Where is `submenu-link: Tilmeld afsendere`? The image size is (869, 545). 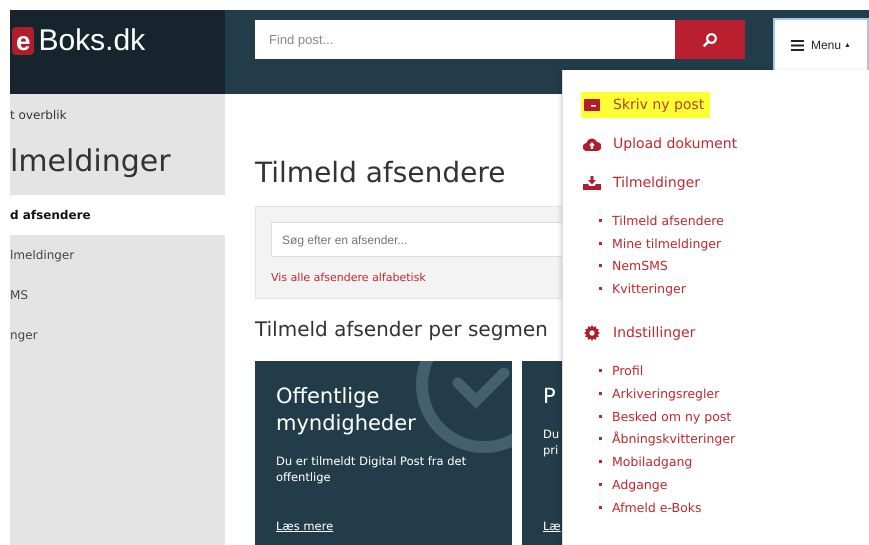
submenu-link: Tilmeld afsendere is located at coordinates (668, 220).